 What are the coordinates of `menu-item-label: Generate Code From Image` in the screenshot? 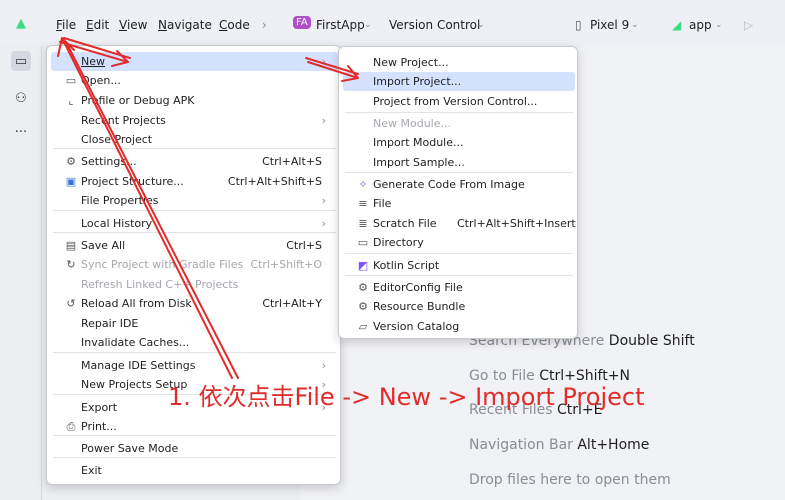 It's located at (449, 184).